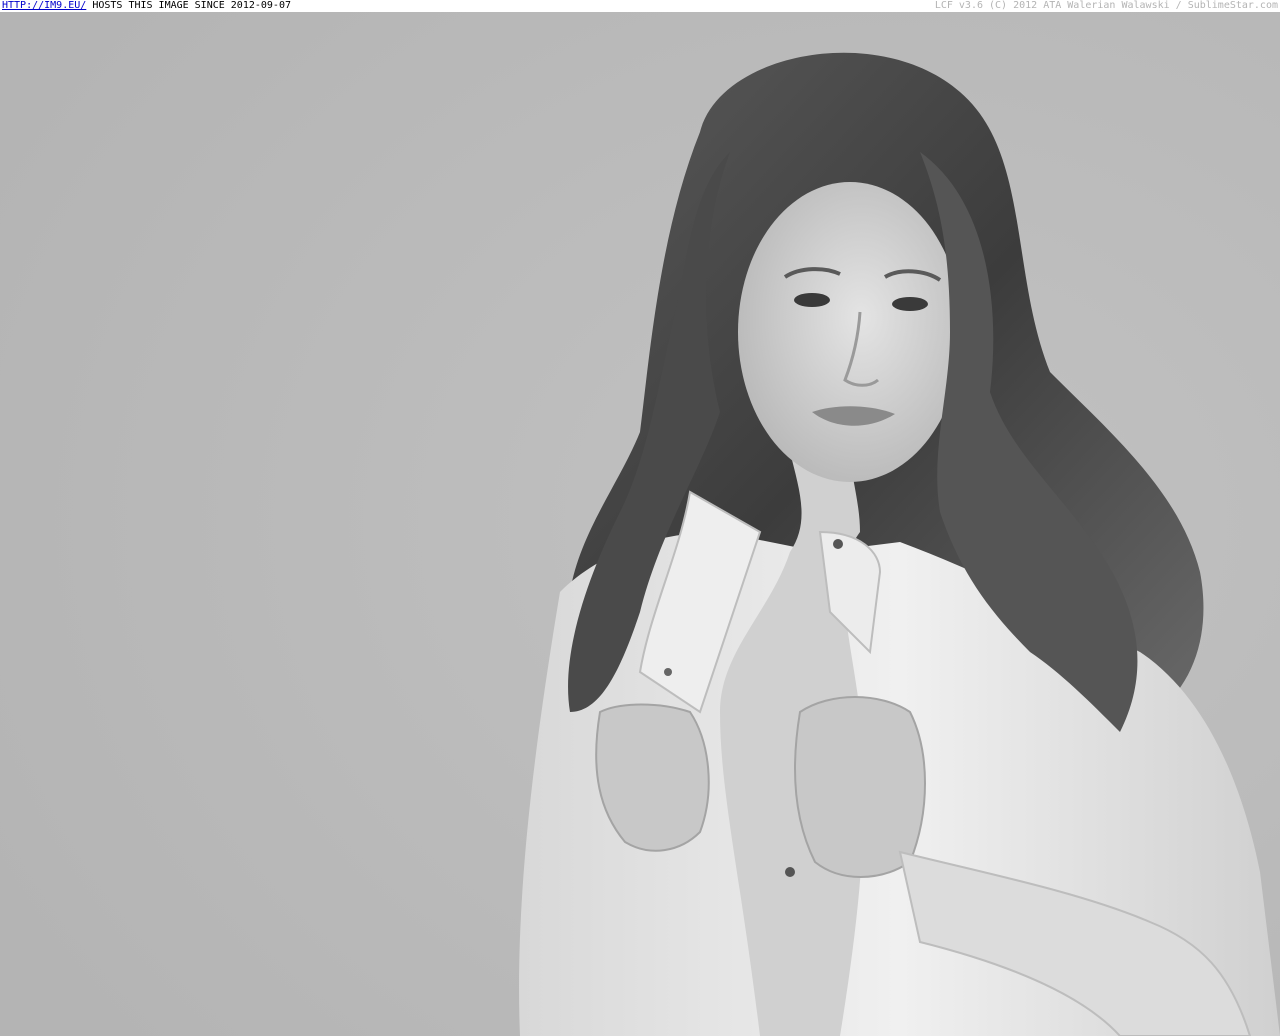  Describe the element at coordinates (44, 5) in the screenshot. I see `host-link: HTTP://IM9.EU/` at that location.